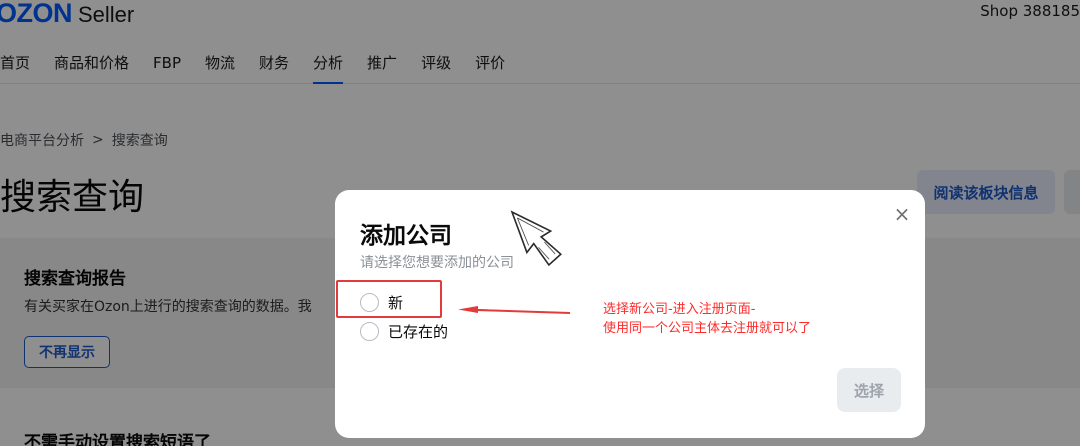 The image size is (1080, 446). What do you see at coordinates (406, 236) in the screenshot?
I see `modal-title: 添加公司` at bounding box center [406, 236].